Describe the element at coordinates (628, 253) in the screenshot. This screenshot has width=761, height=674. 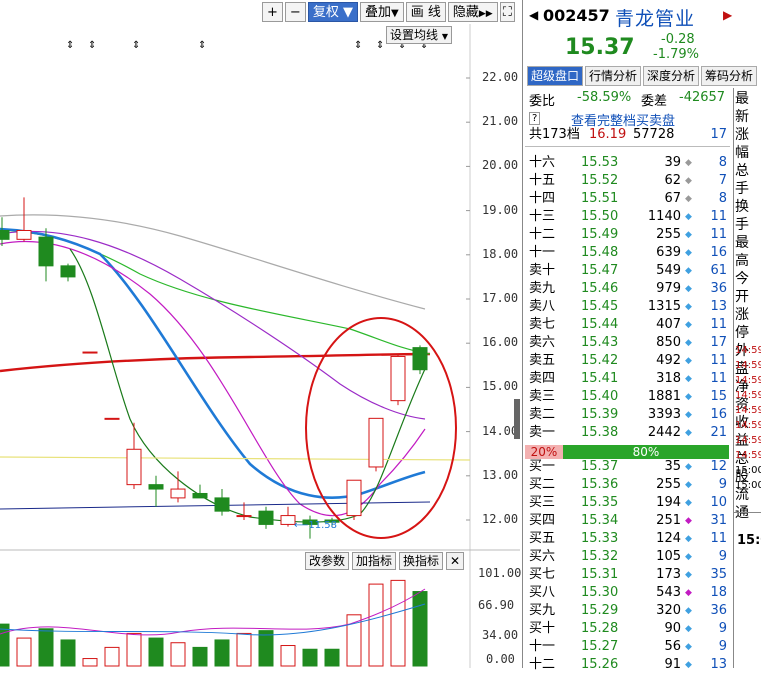
I see `sell-level-row: 十一 15.48 639 ◆ 16` at that location.